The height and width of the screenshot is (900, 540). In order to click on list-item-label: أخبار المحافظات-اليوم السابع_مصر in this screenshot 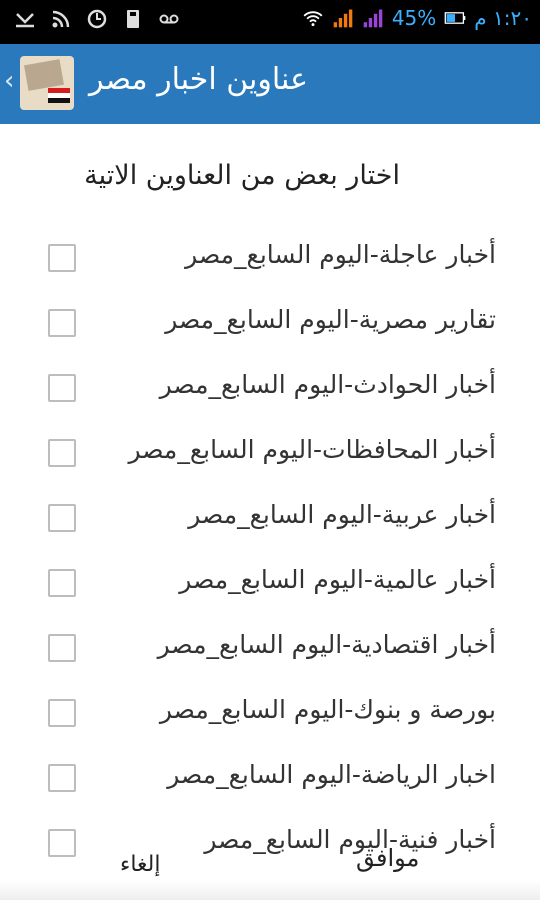, I will do `click(312, 449)`.